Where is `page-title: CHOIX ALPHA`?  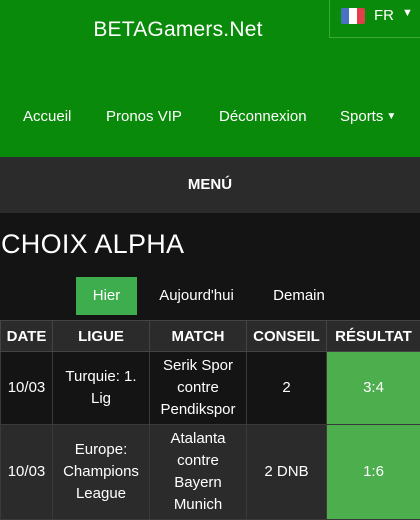 page-title: CHOIX ALPHA is located at coordinates (92, 244).